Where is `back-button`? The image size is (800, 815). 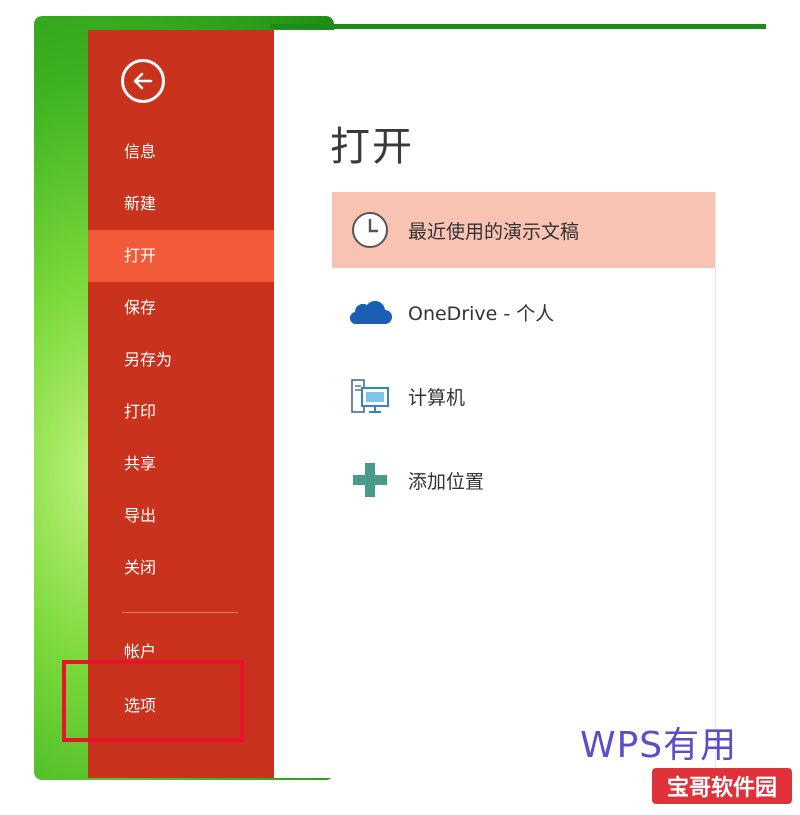
back-button is located at coordinates (143, 81).